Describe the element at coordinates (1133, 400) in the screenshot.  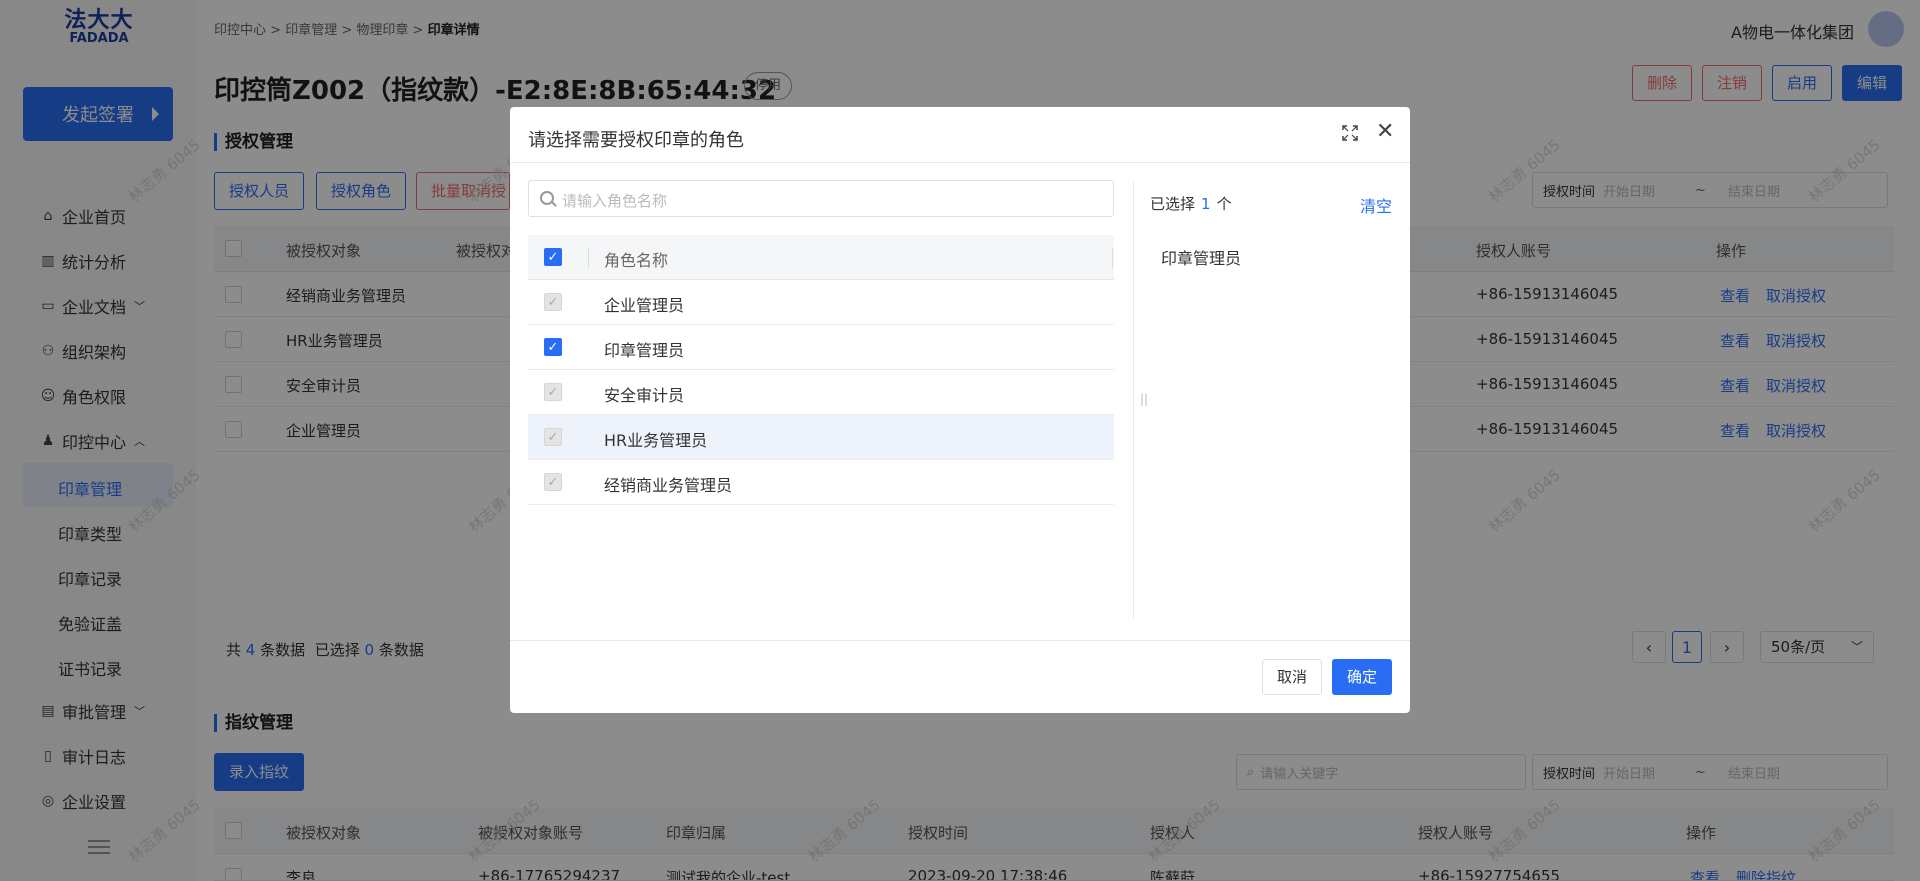
I see `panel-divider` at that location.